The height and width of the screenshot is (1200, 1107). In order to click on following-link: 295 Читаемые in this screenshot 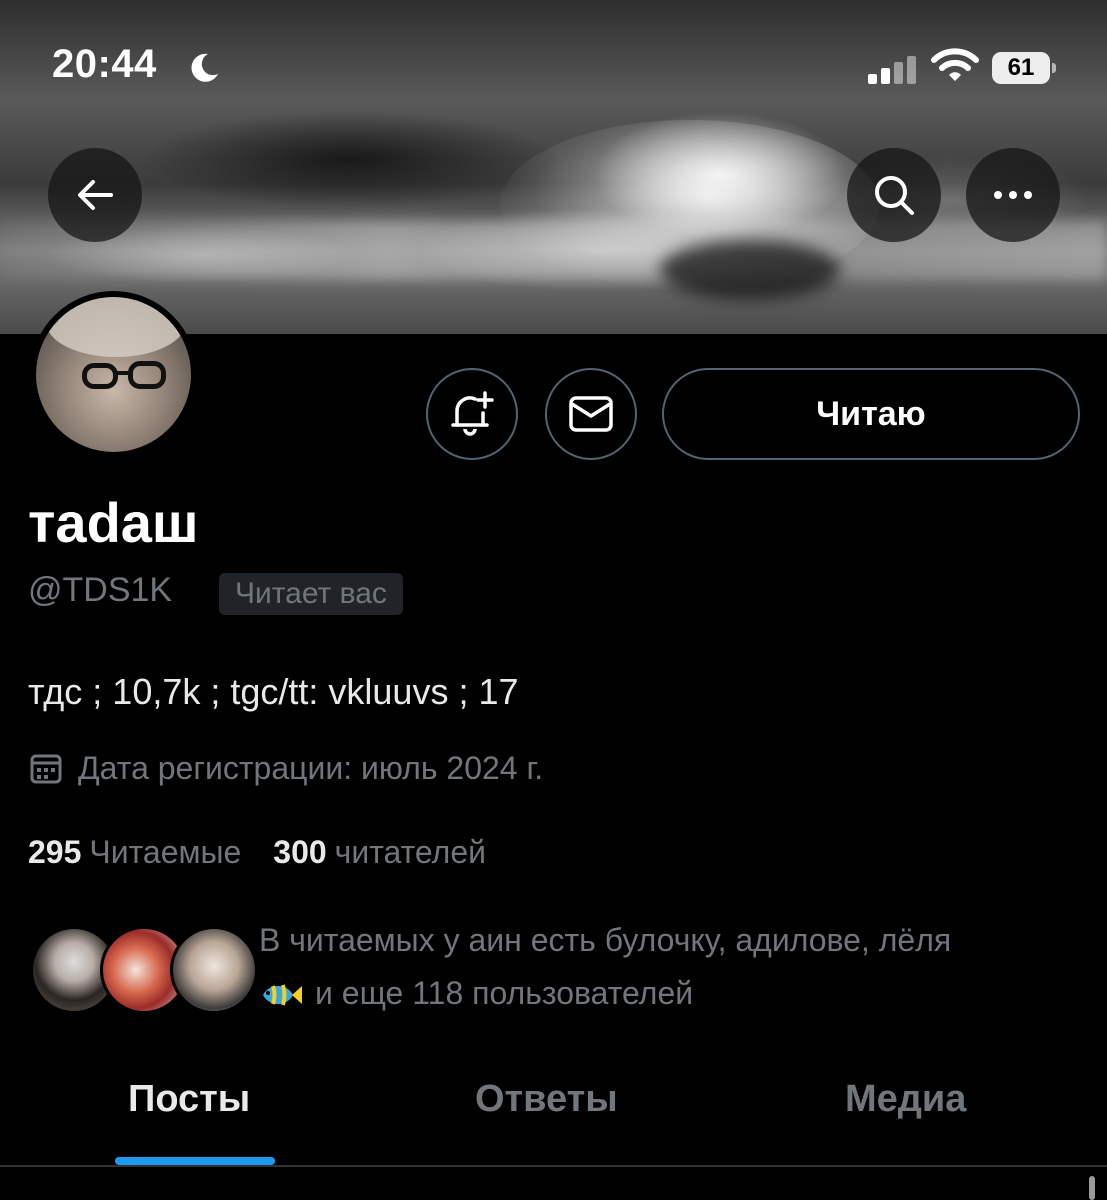, I will do `click(134, 852)`.